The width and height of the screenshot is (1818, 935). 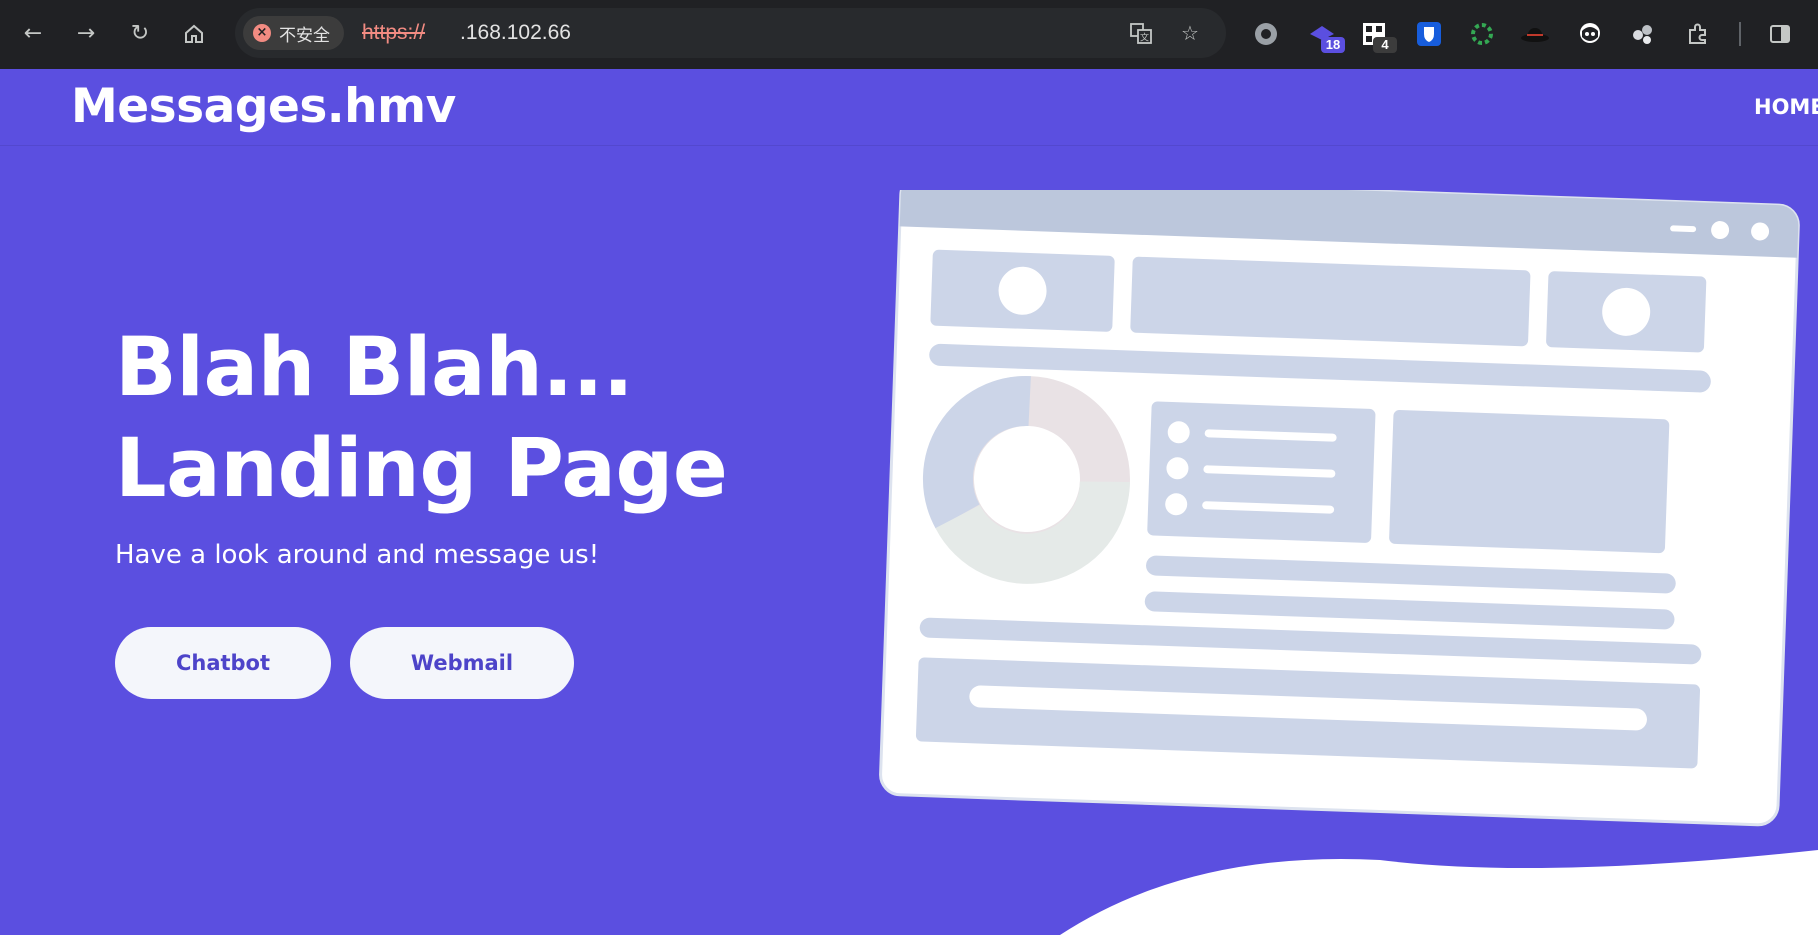 I want to click on nav-home-link: HOME, so click(x=1786, y=107).